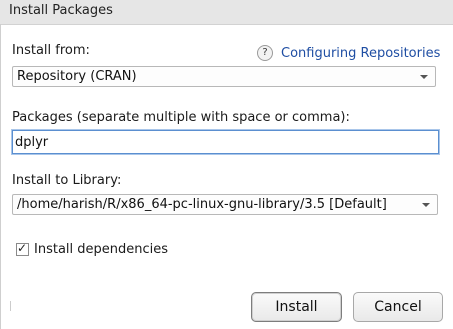 The image size is (453, 329). Describe the element at coordinates (61, 10) in the screenshot. I see `dialog-title: Install Packages` at that location.